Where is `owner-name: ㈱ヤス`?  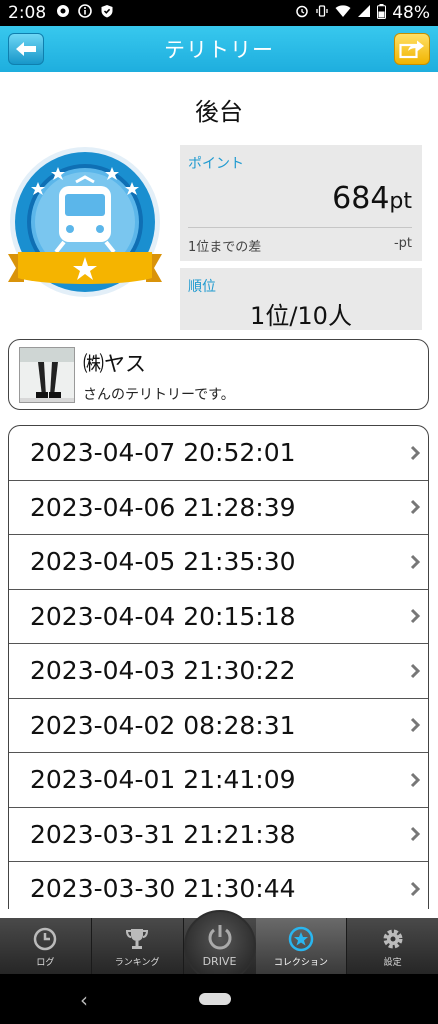
owner-name: ㈱ヤス is located at coordinates (114, 364).